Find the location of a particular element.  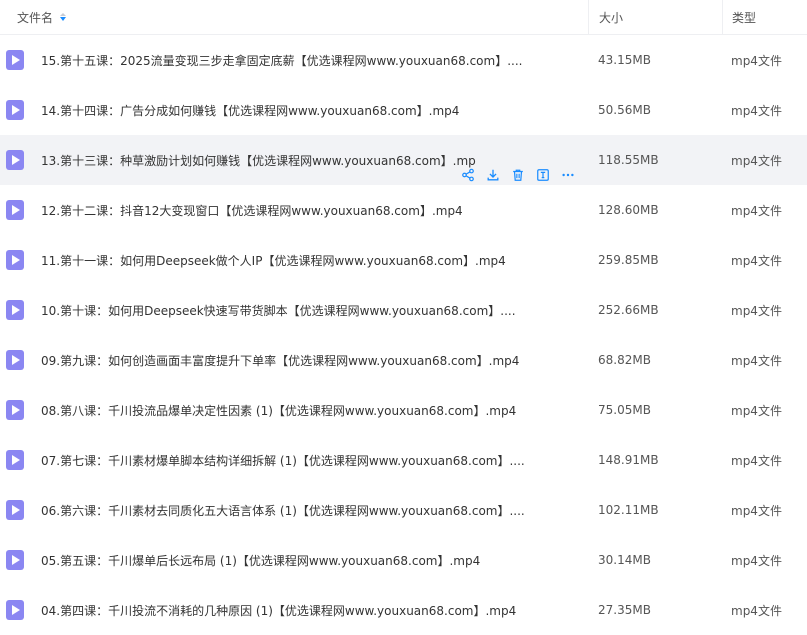

table-header: 文件名 大小 类型 is located at coordinates (403, 17).